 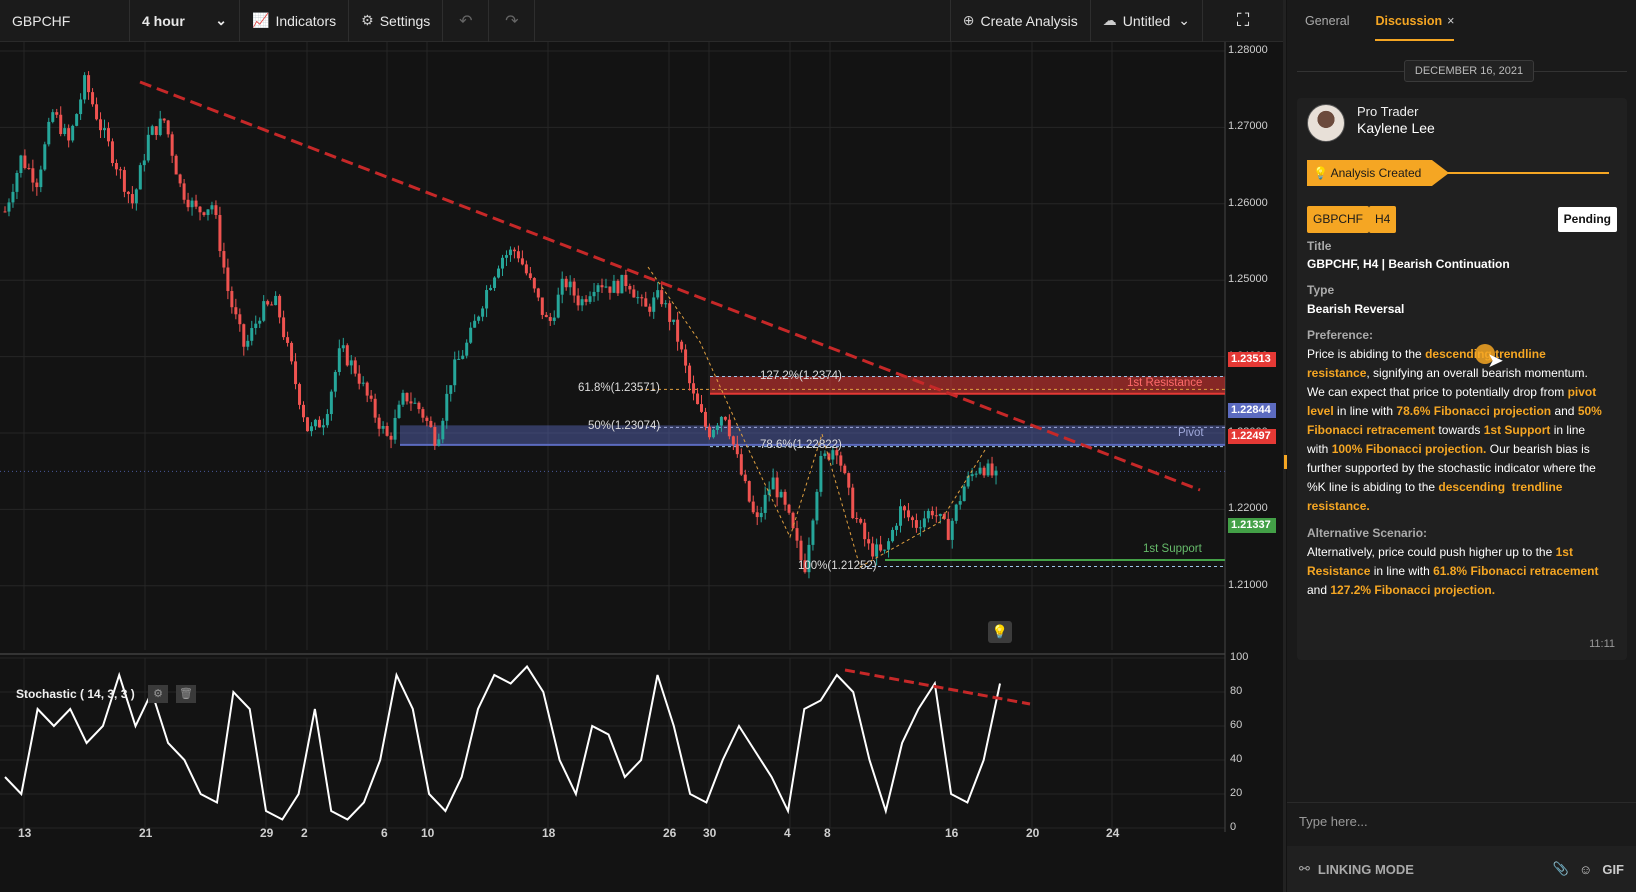 What do you see at coordinates (1340, 335) in the screenshot?
I see `preference-label: Preference:` at bounding box center [1340, 335].